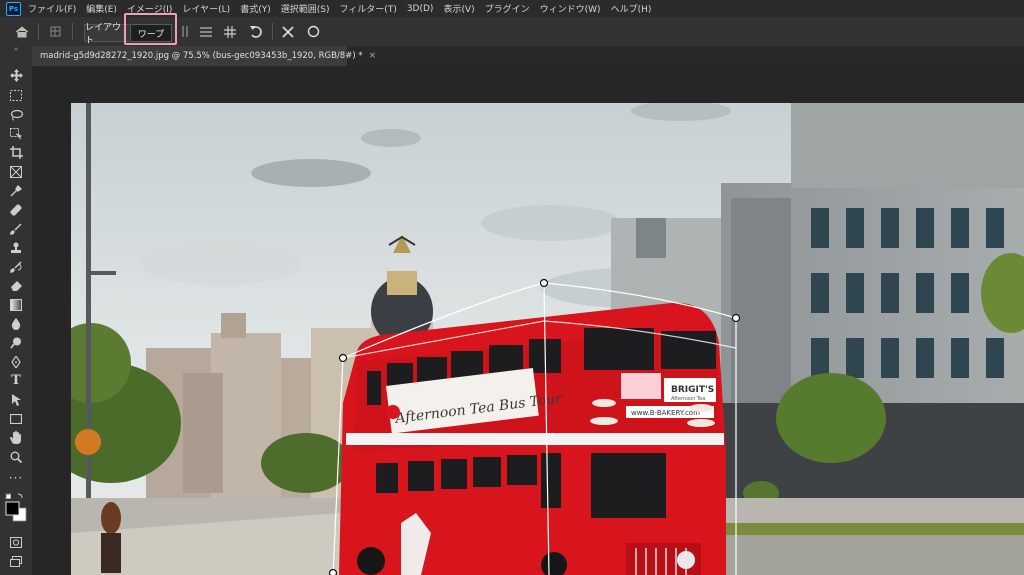  Describe the element at coordinates (185, 31) in the screenshot. I see `vertical-split-icon` at that location.